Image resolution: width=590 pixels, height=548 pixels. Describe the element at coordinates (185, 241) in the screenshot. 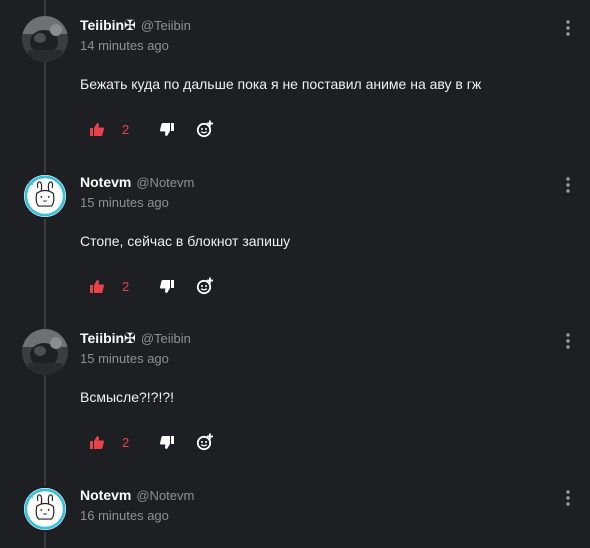

I see `comment-text: Стопе, сейчас в блокнот запишу` at that location.